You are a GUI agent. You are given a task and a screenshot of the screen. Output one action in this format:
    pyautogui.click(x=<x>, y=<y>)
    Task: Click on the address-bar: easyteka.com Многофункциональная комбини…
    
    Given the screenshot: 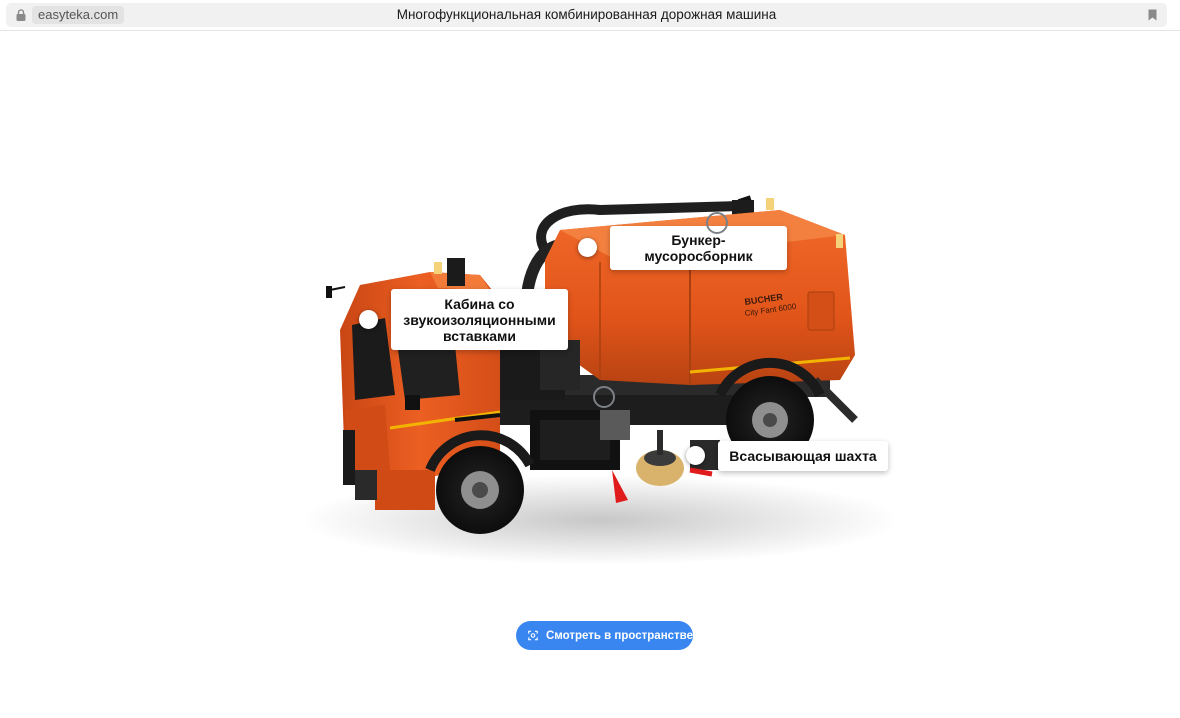 What is the action you would take?
    pyautogui.click(x=586, y=15)
    